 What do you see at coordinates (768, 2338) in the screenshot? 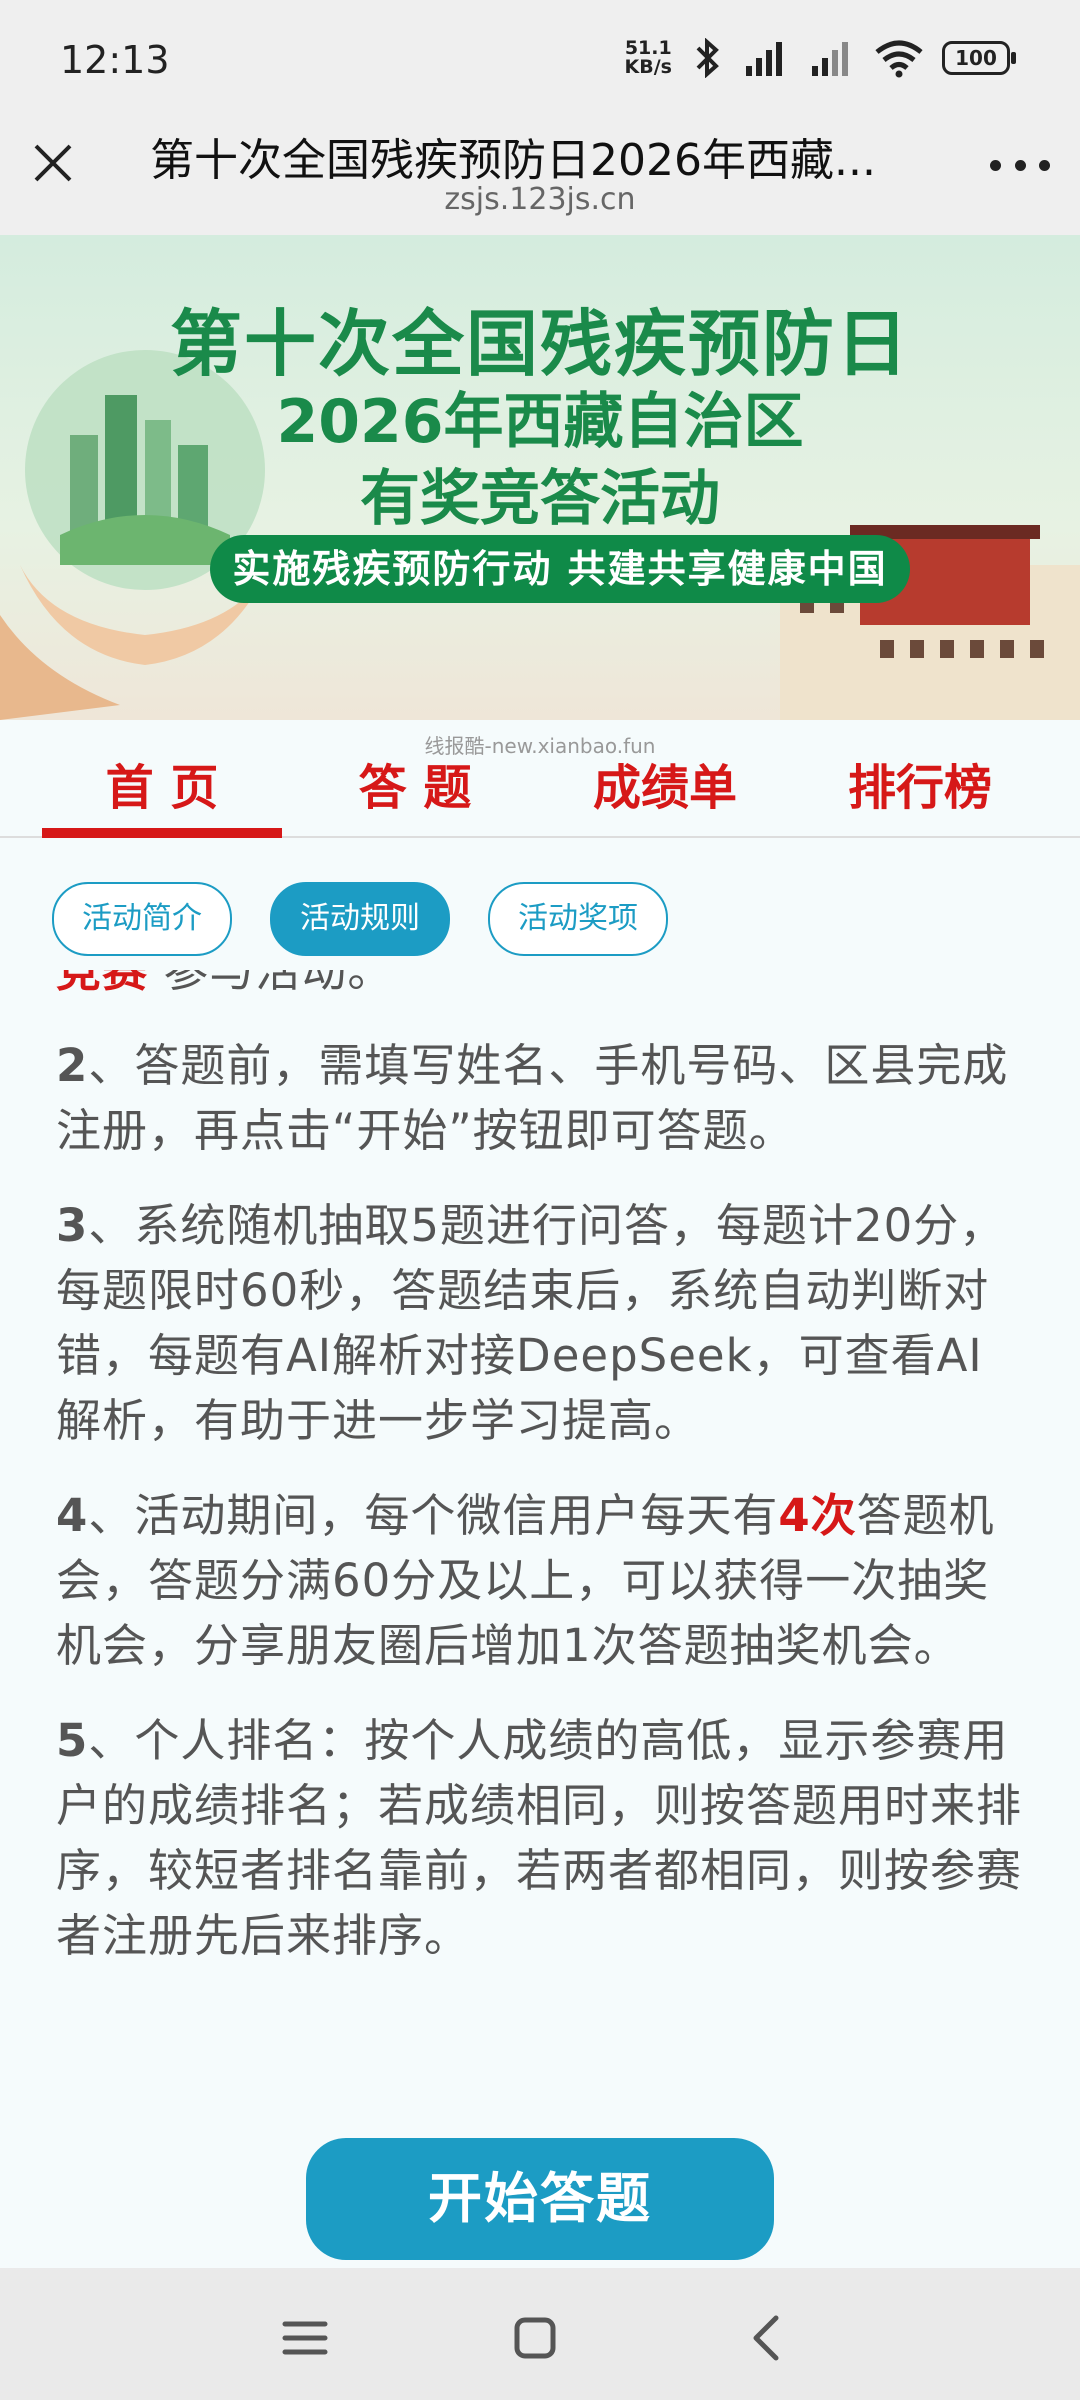
I see `back-icon` at bounding box center [768, 2338].